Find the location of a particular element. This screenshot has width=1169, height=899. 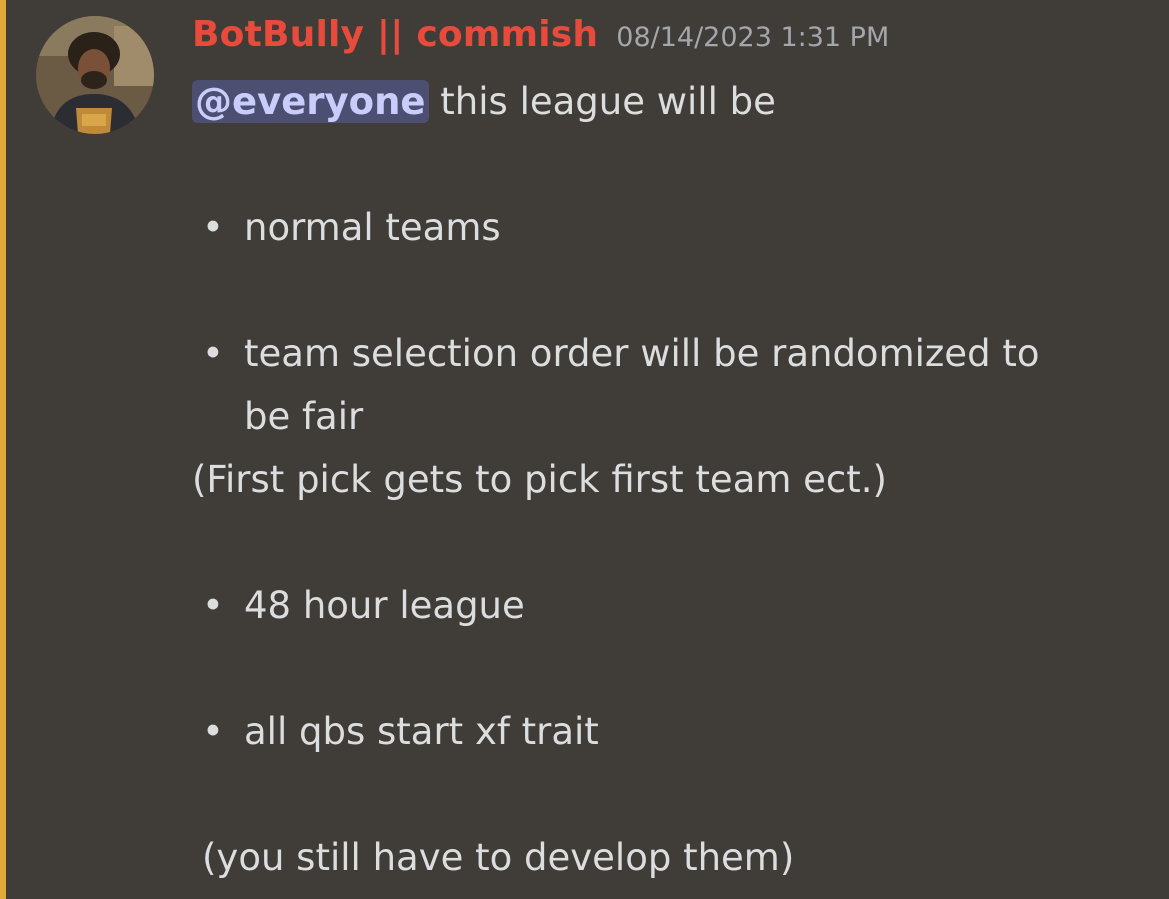

list-item-text: all qbs start xf trait is located at coordinates (421, 731).